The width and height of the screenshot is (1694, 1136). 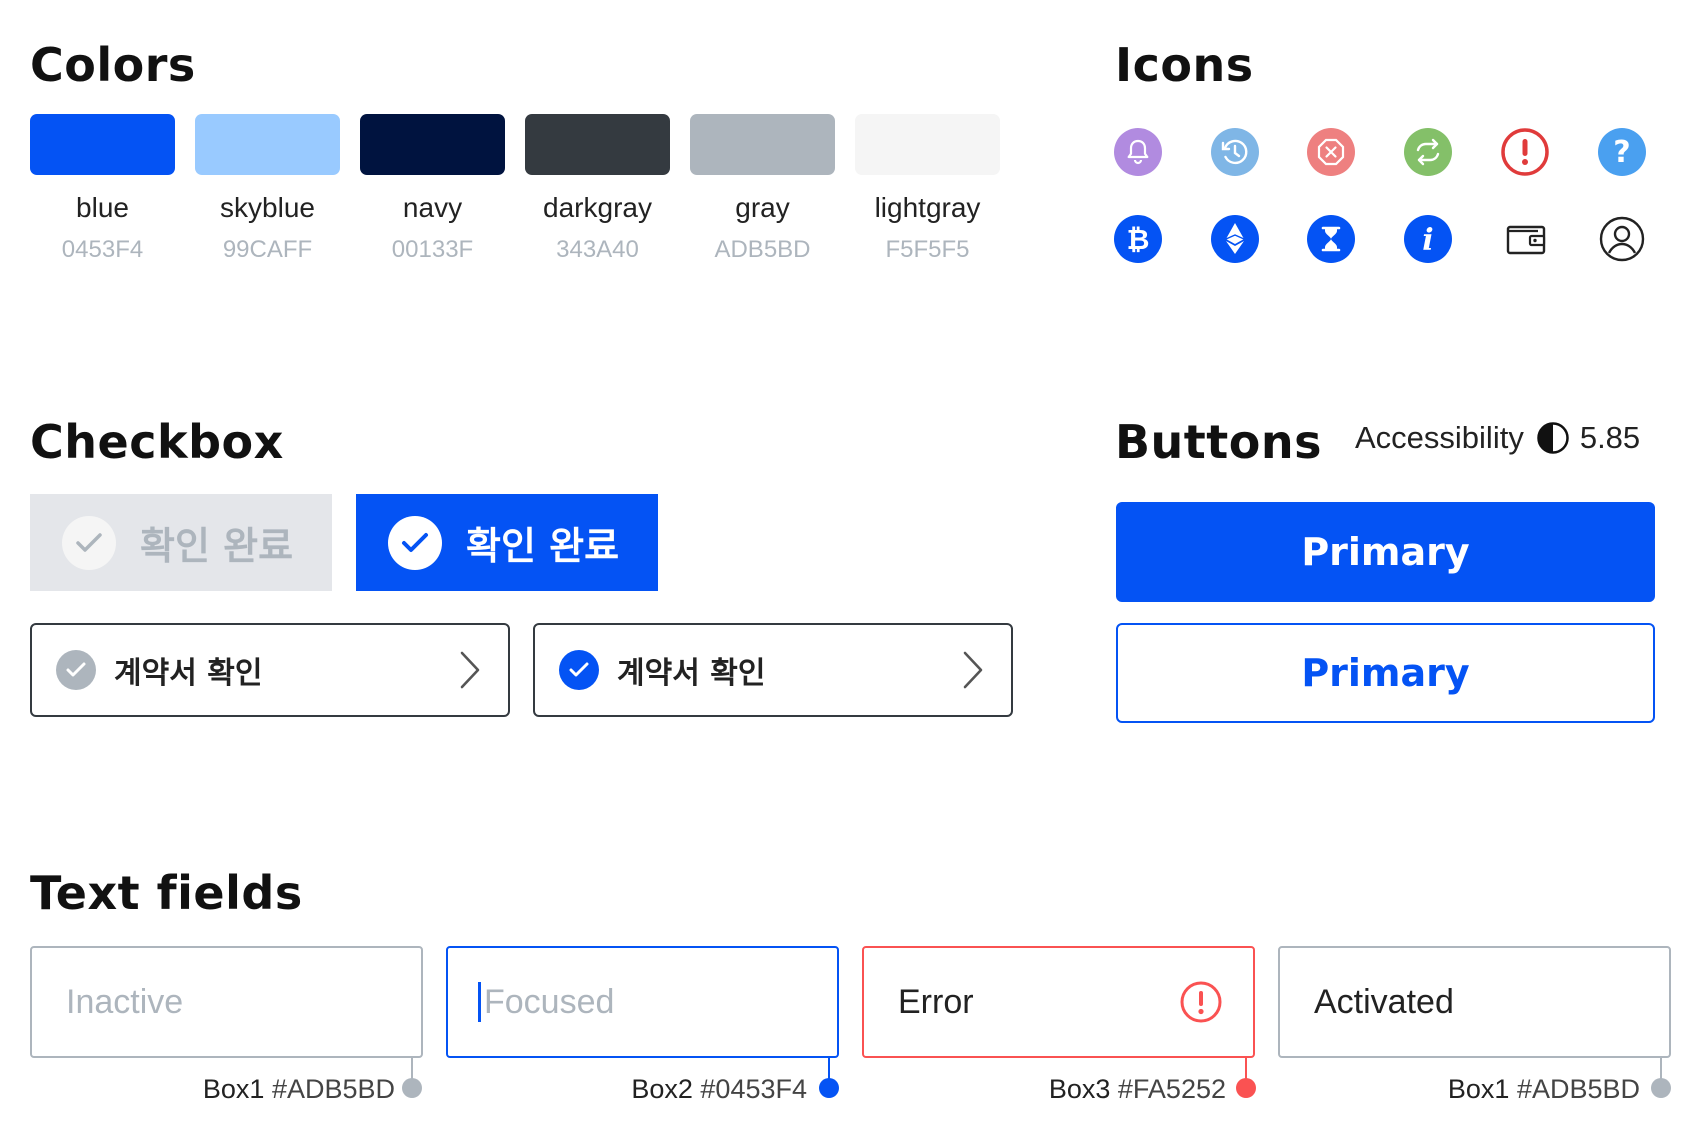 What do you see at coordinates (267, 249) in the screenshot?
I see `swatch-hex: 99CAFF` at bounding box center [267, 249].